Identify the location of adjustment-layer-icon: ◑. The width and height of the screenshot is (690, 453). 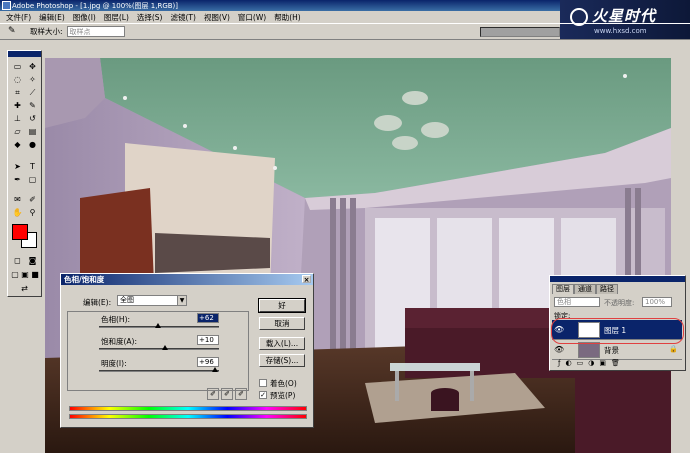
(591, 364).